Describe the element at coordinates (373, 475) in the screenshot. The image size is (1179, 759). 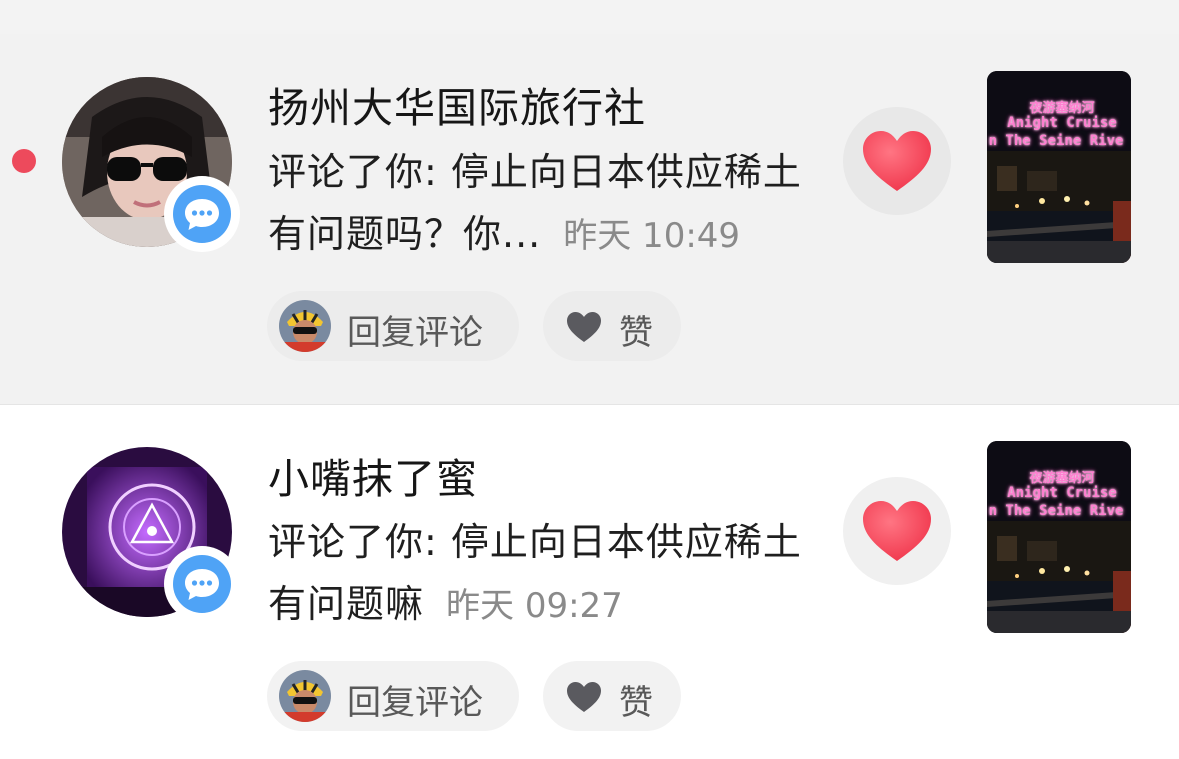
I see `user-name: 小嘴抹了蜜` at that location.